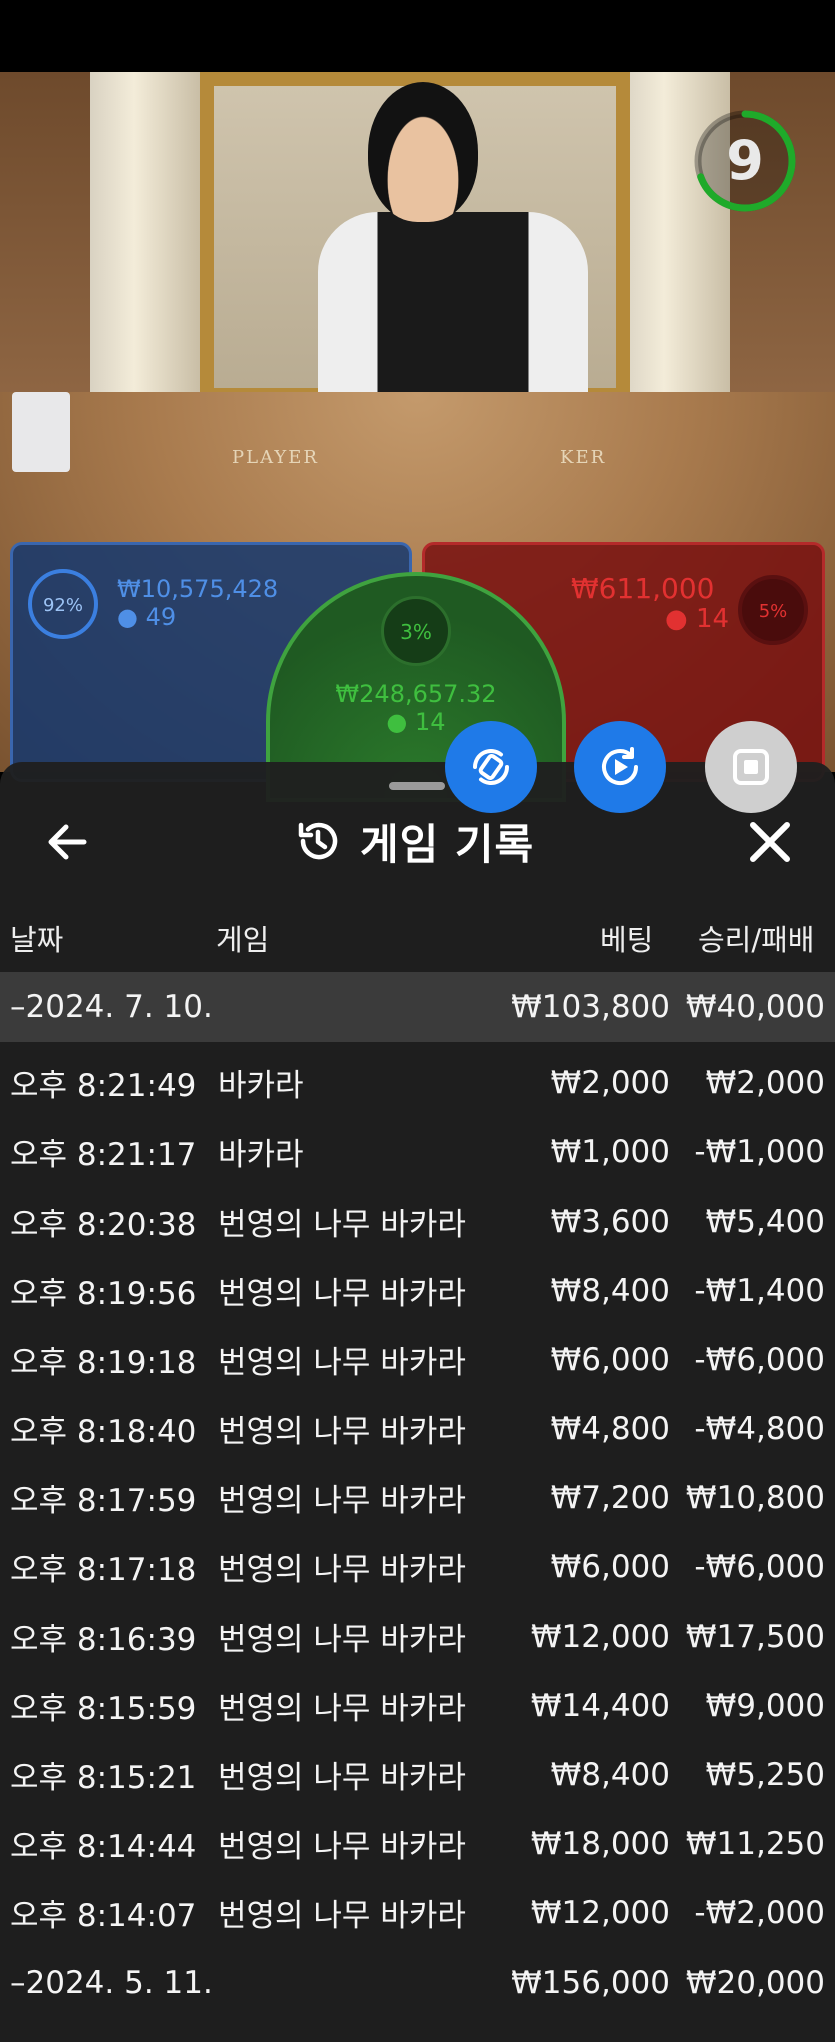  I want to click on banker-count-value: 14, so click(712, 619).